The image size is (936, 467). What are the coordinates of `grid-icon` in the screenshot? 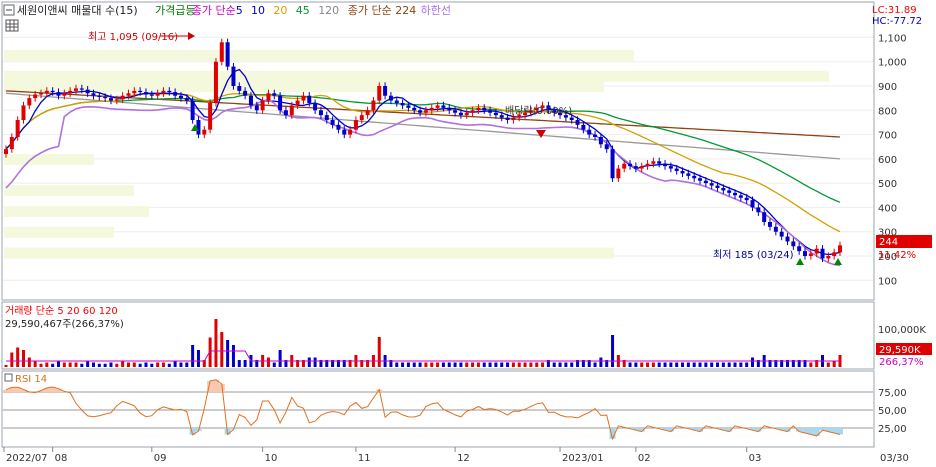 It's located at (12, 25).